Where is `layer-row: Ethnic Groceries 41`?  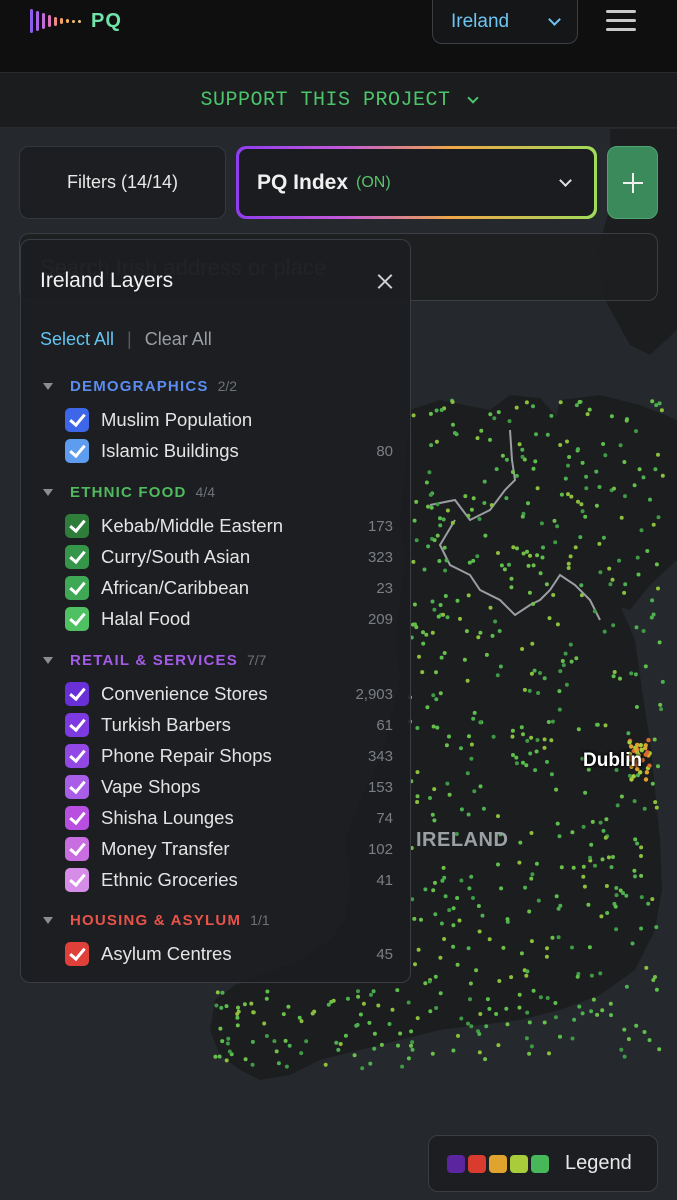
layer-row: Ethnic Groceries 41 is located at coordinates (229, 880).